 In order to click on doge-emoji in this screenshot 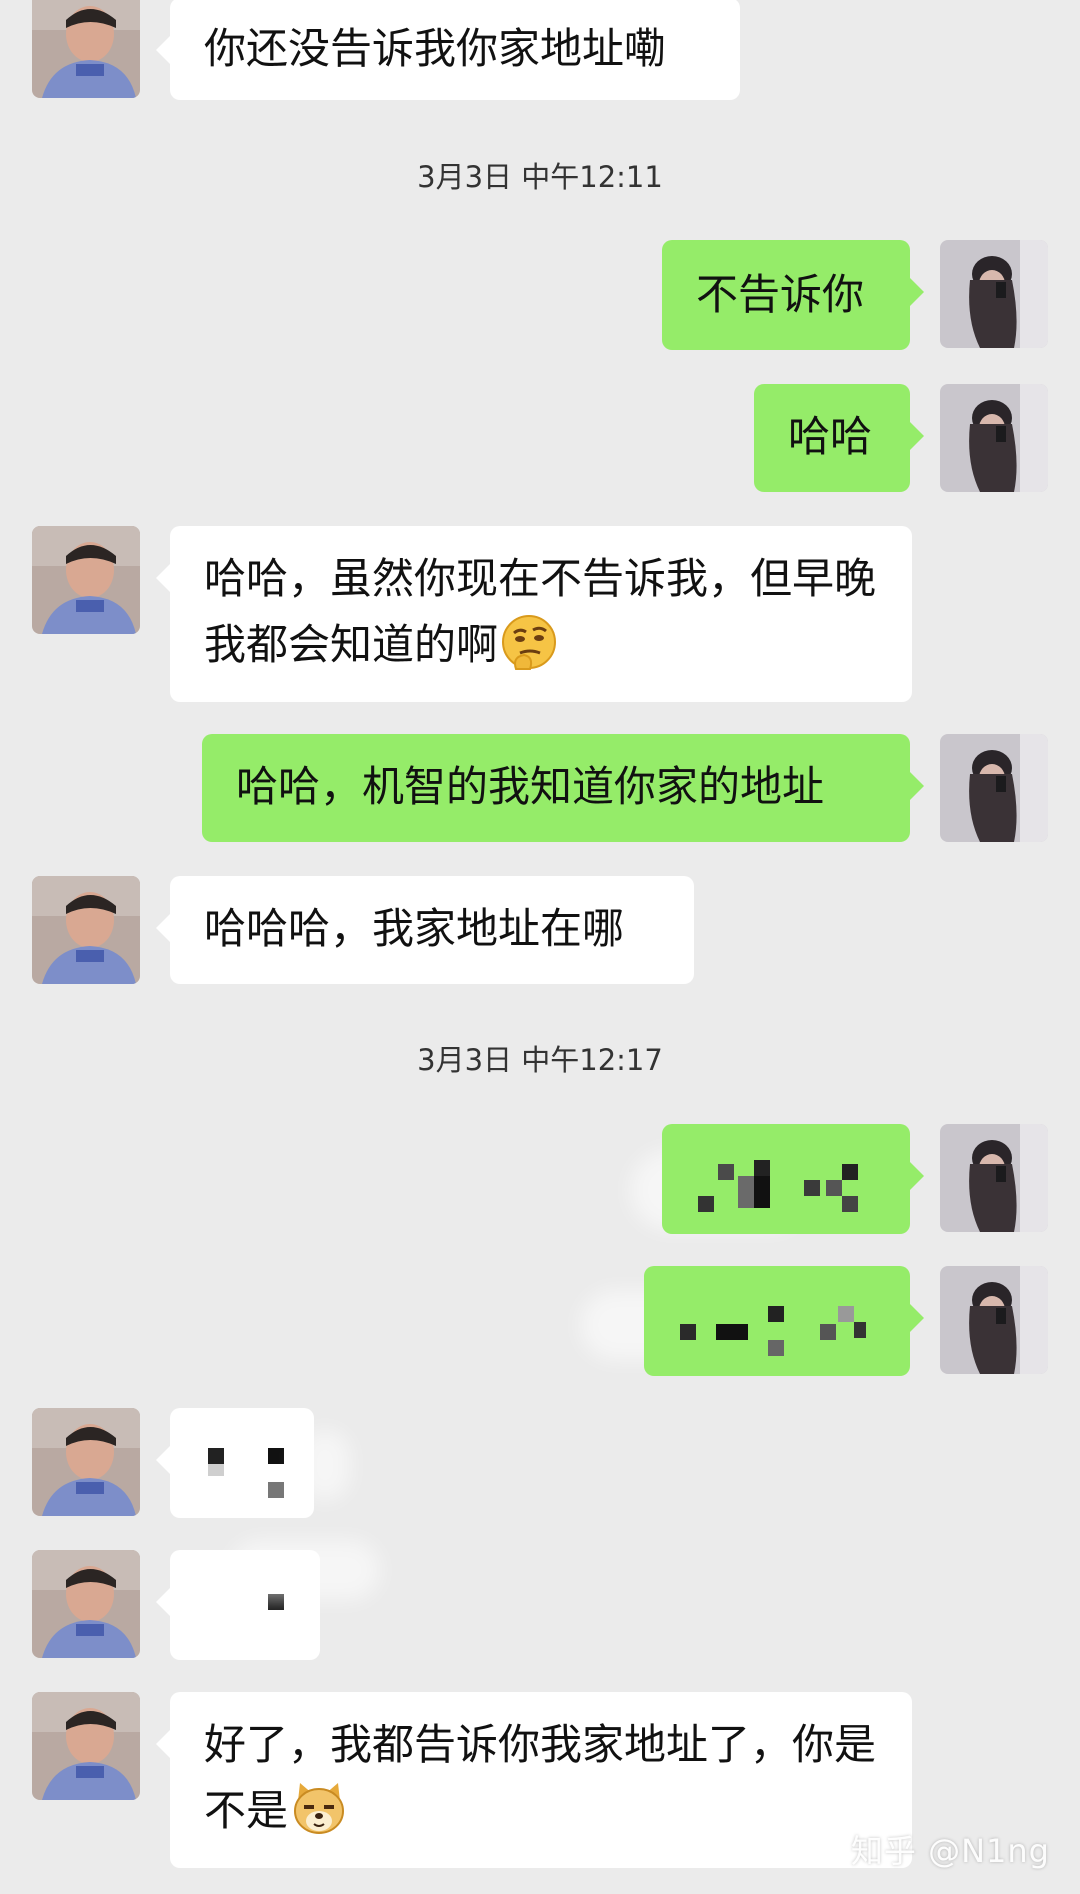, I will do `click(319, 1808)`.